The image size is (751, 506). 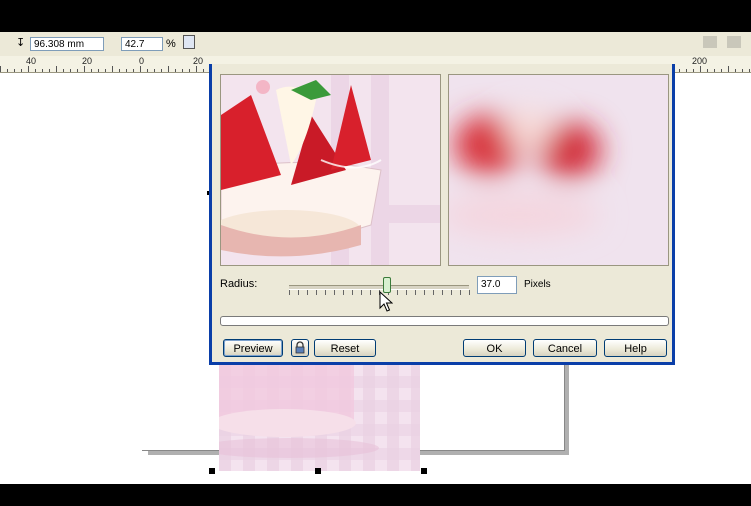 What do you see at coordinates (142, 44) in the screenshot?
I see `scale-field: 42.7` at bounding box center [142, 44].